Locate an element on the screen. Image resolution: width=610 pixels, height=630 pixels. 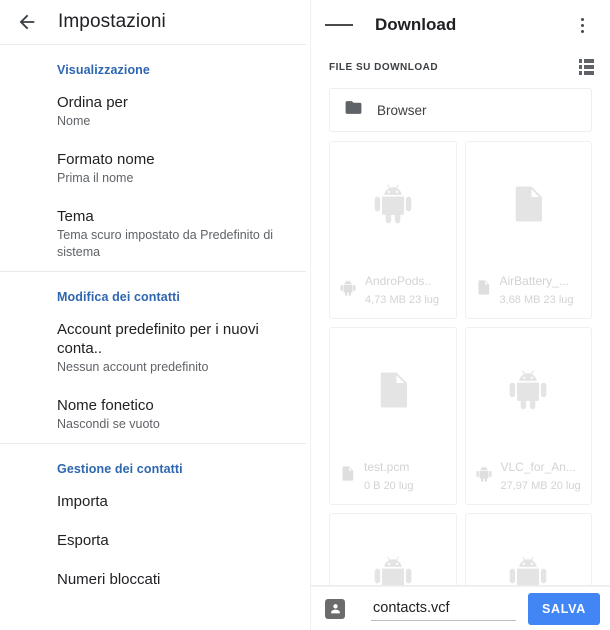
save-button: SALVA is located at coordinates (563, 608).